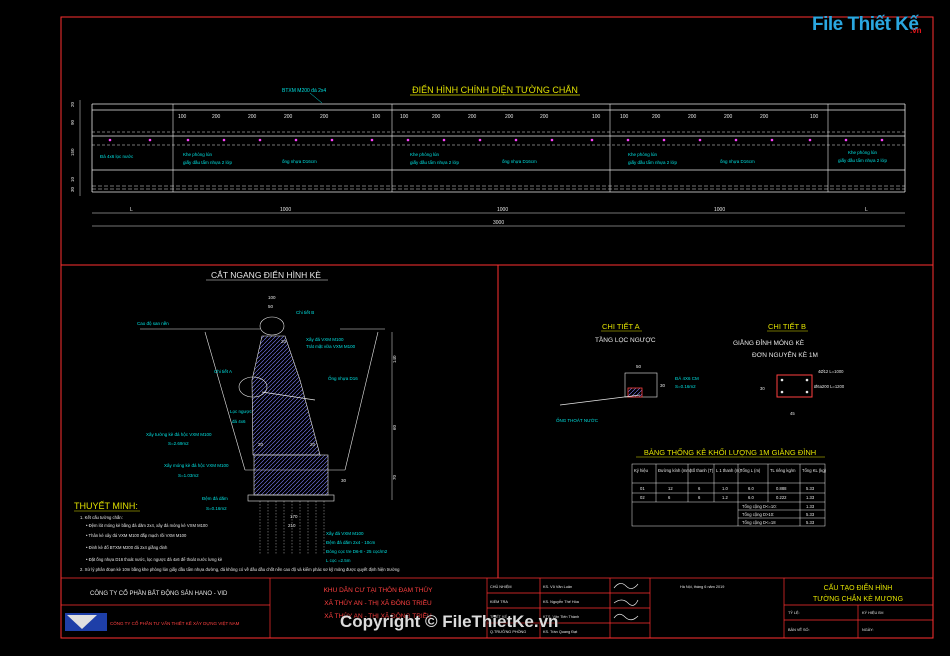 The height and width of the screenshot is (656, 950). Describe the element at coordinates (759, 522) in the screenshot. I see `svg-text: Tổng cộng D<=18` at that location.